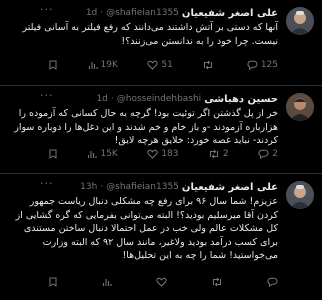 This screenshot has width=322, height=300. What do you see at coordinates (241, 99) in the screenshot?
I see `user-name: حسین دهباشی` at bounding box center [241, 99].